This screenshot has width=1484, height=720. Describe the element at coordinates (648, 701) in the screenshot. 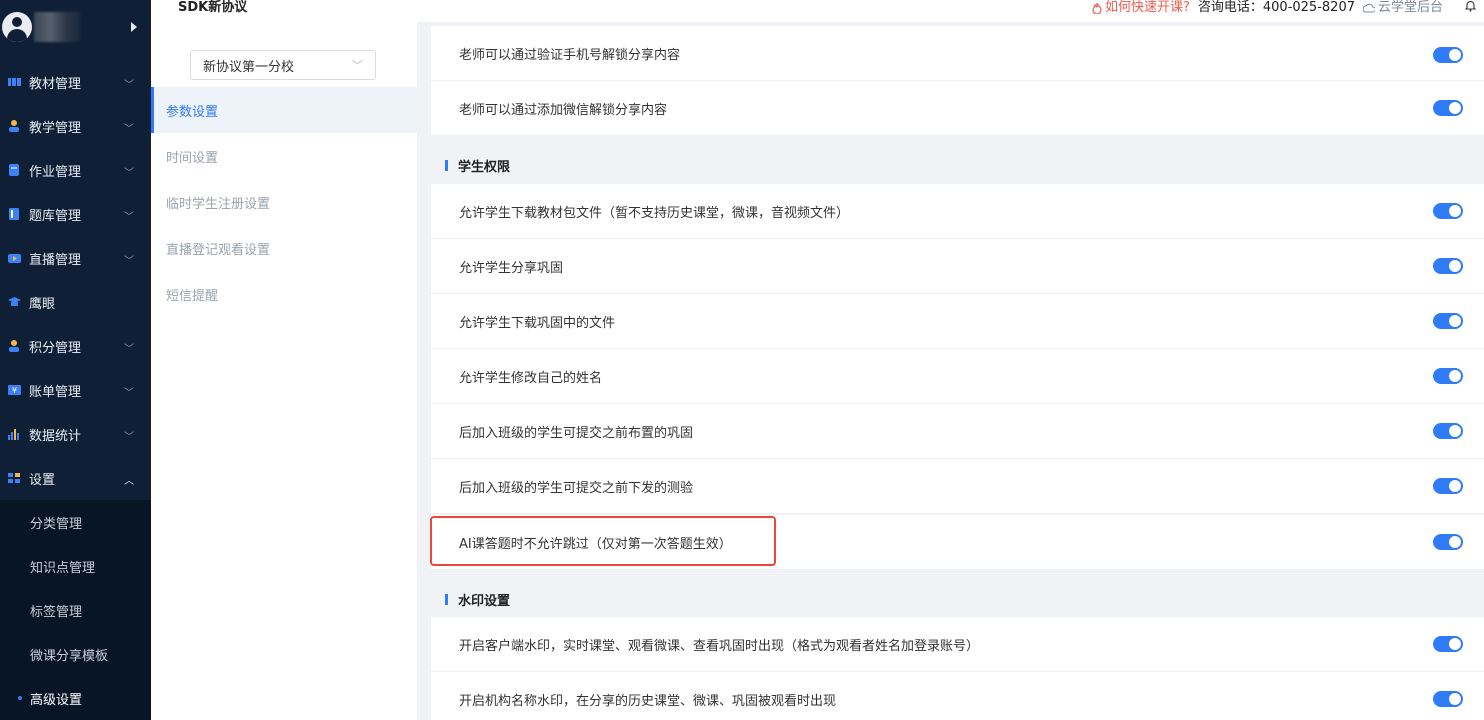

I see `setting-label: 开启机构名称水印，在分享的历史课堂、微课、巩固被观看时出现` at that location.